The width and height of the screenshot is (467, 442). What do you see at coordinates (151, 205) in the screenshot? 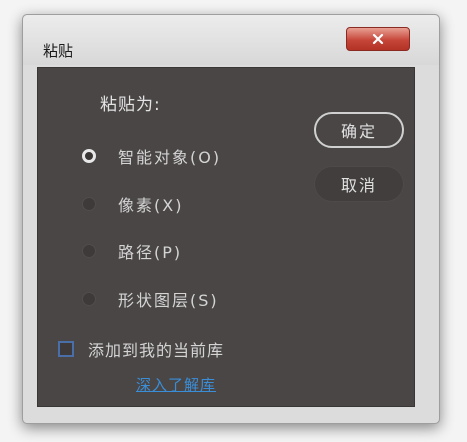
I see `radio-label-pixels: 像素(X)` at bounding box center [151, 205].